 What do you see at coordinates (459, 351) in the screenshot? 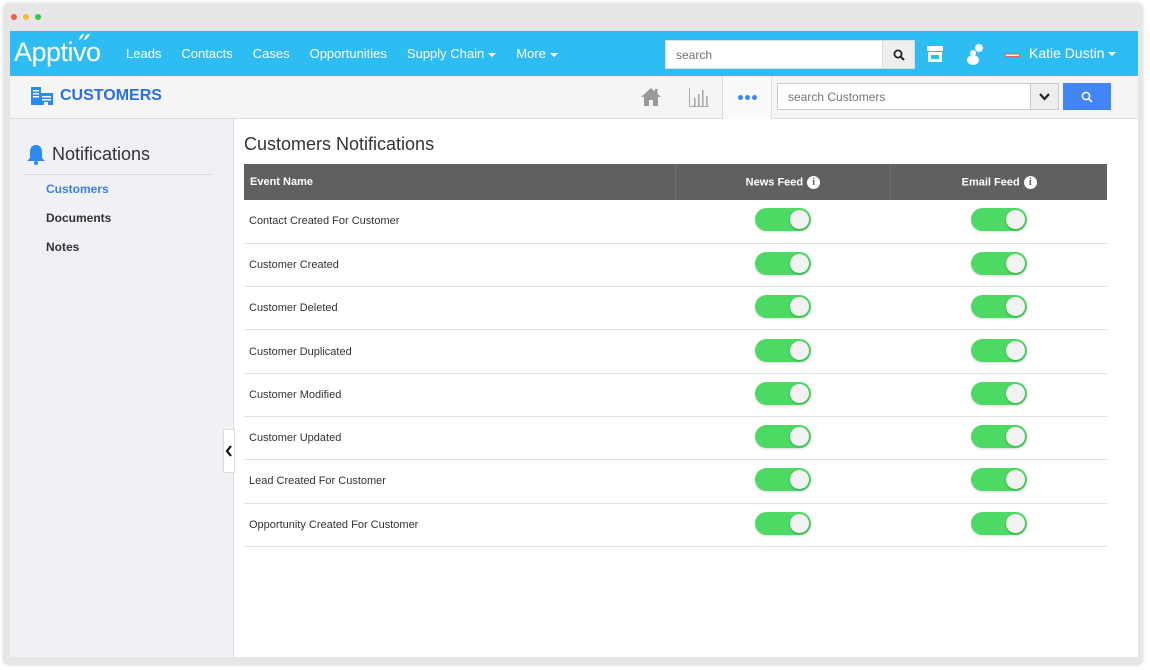
I see `event-name-cell: Customer Duplicated` at bounding box center [459, 351].